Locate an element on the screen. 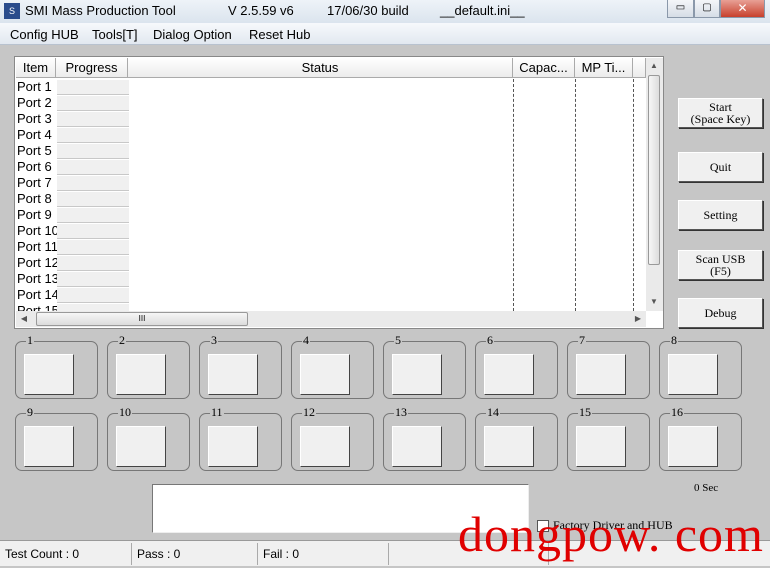 This screenshot has width=770, height=568. version: V 2.5.59 v6 is located at coordinates (261, 10).